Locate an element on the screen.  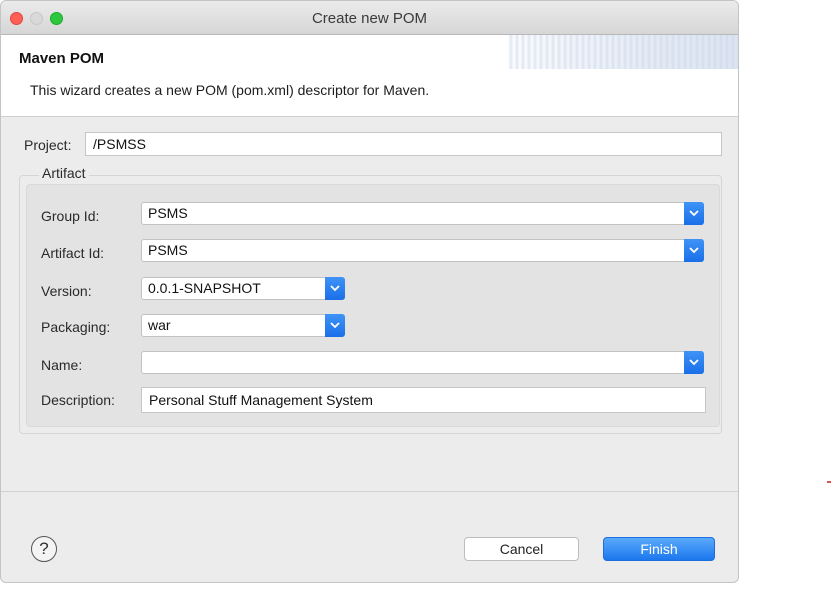
version-combo: 0.0.1-SNAPSHOT is located at coordinates (243, 288).